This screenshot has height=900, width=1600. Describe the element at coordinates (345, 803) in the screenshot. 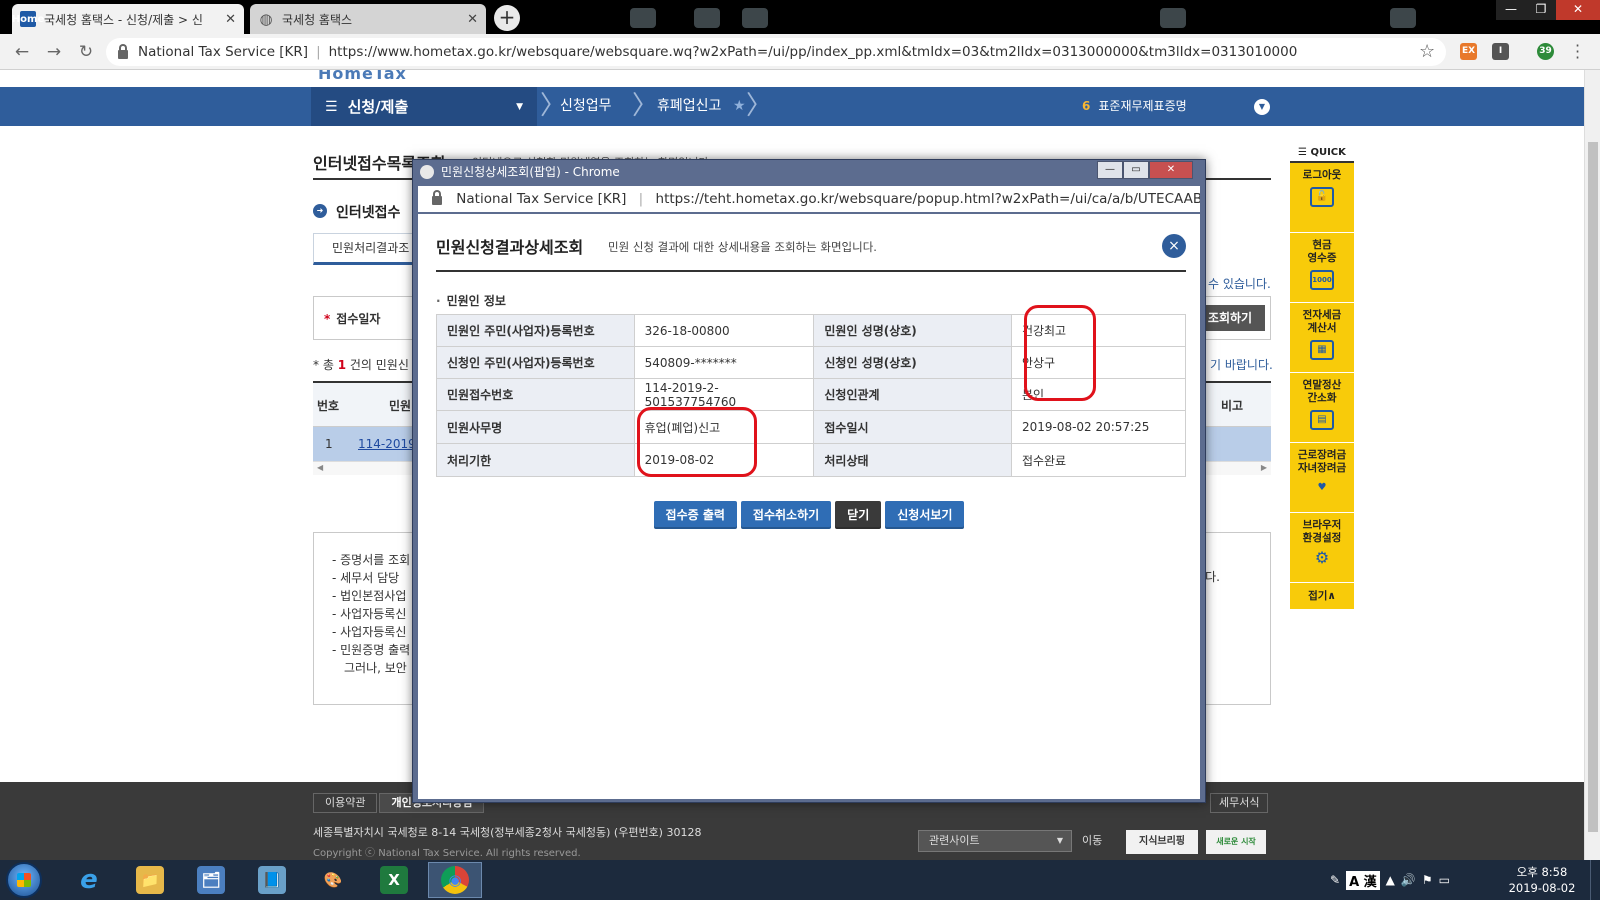

I see `footer-link: 이용약관` at that location.